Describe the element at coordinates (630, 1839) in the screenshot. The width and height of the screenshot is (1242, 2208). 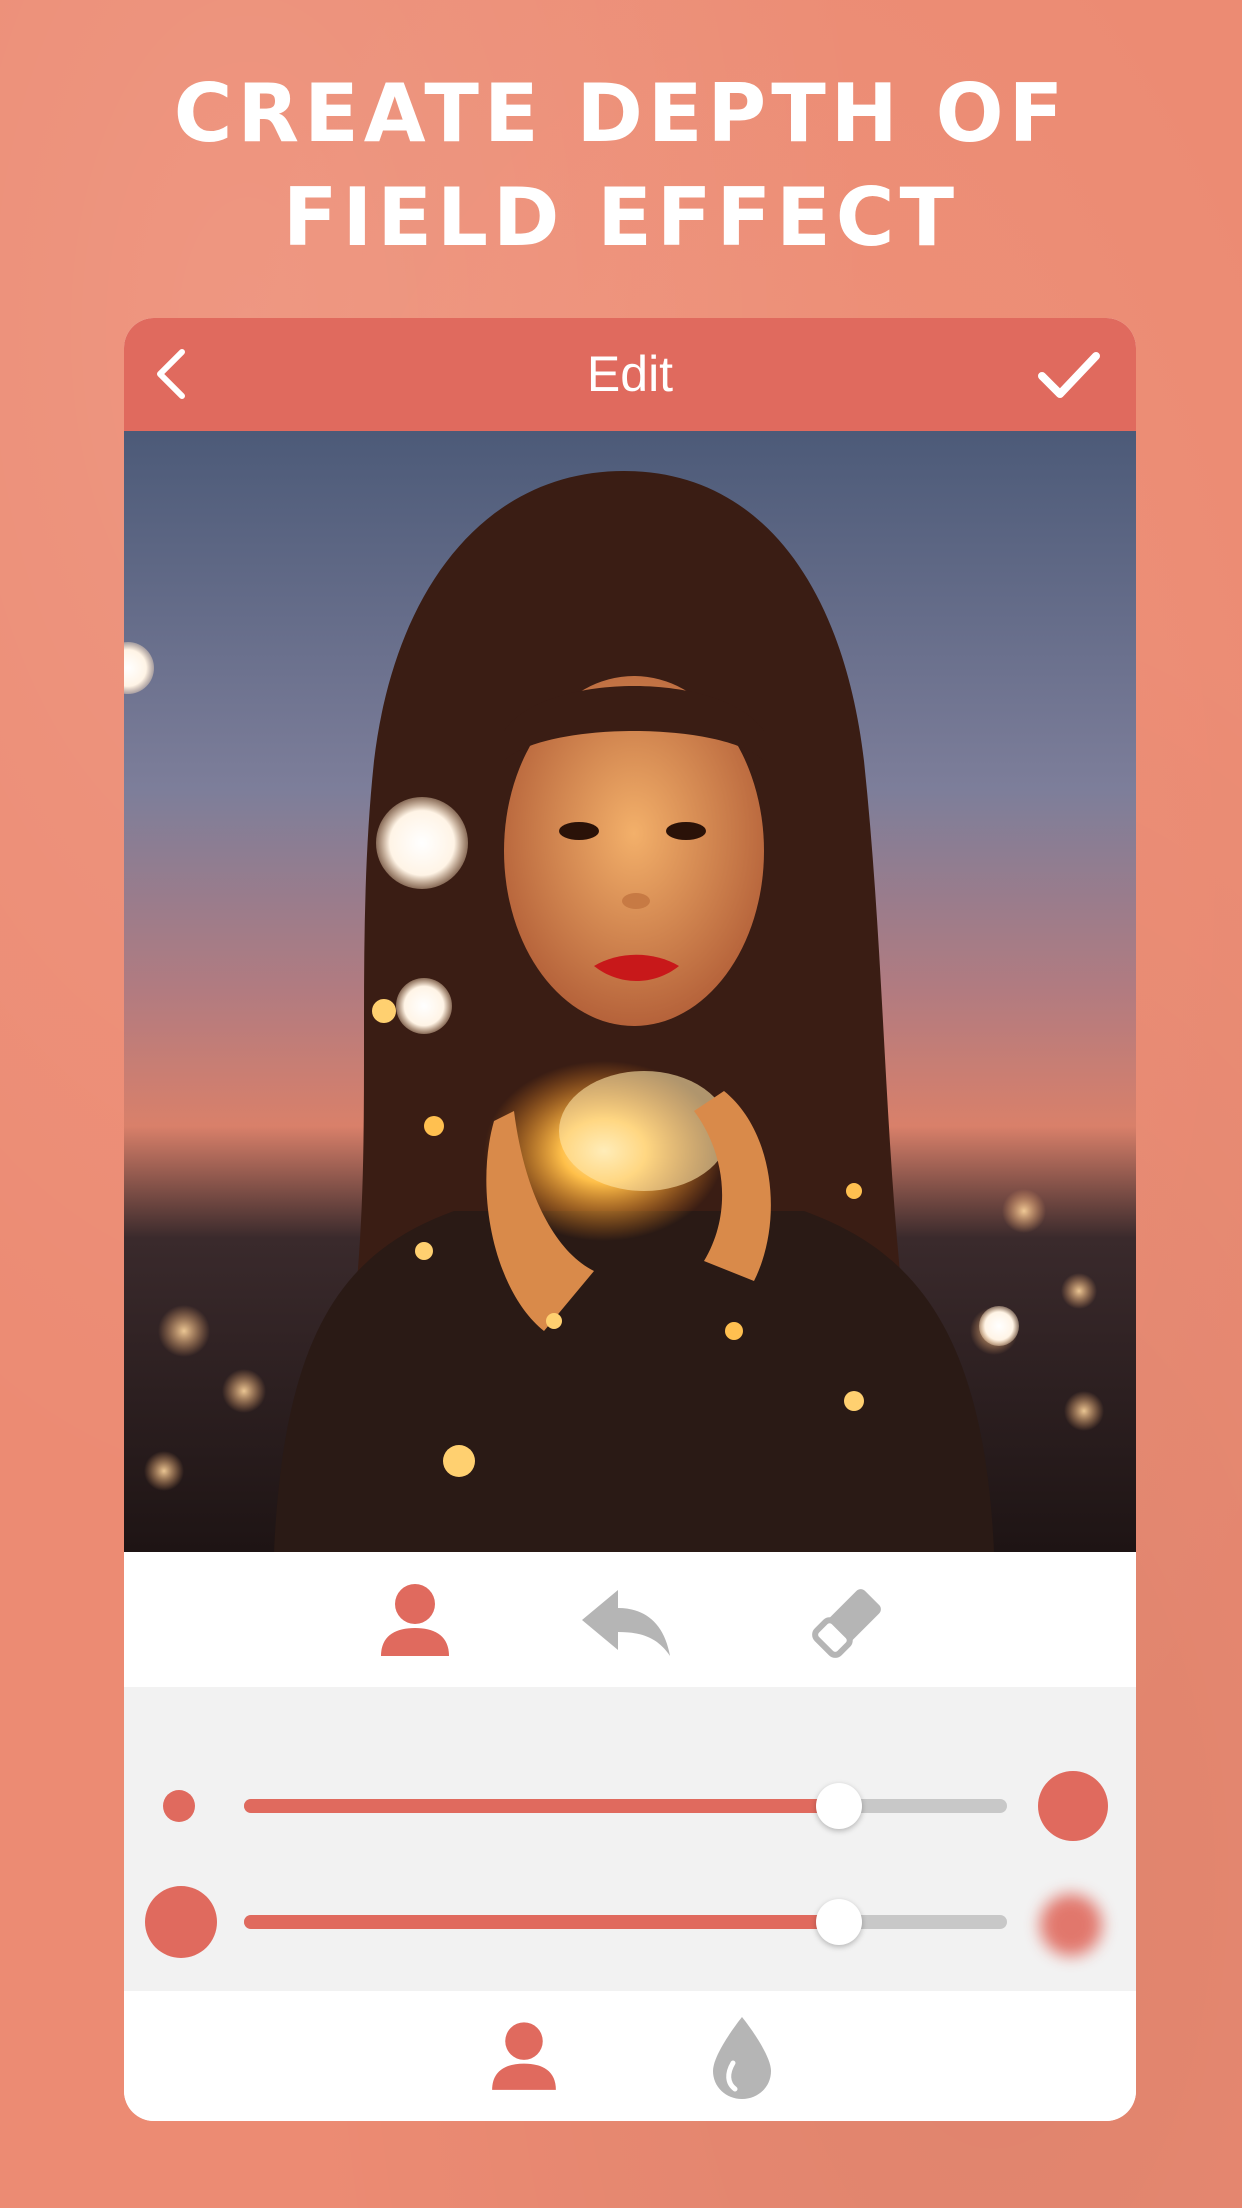
I see `slider-panel` at that location.